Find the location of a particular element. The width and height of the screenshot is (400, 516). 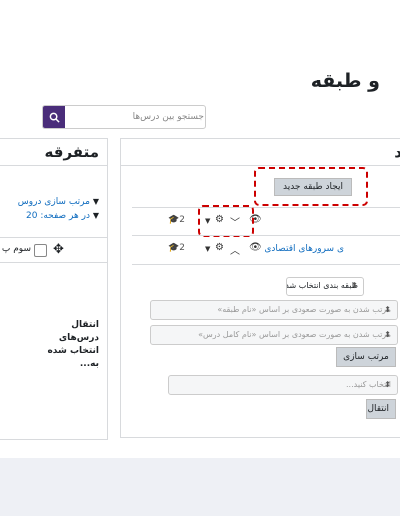

search-icon is located at coordinates (54, 117).